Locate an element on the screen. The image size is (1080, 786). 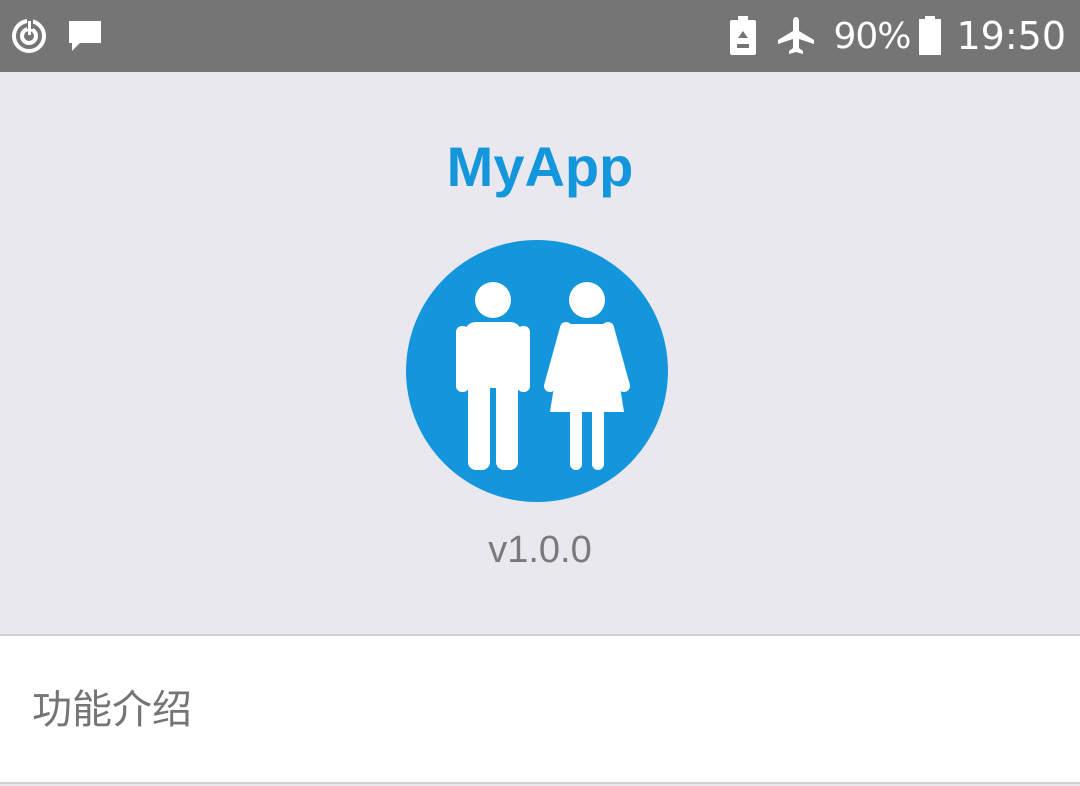
message-icon is located at coordinates (85, 36).